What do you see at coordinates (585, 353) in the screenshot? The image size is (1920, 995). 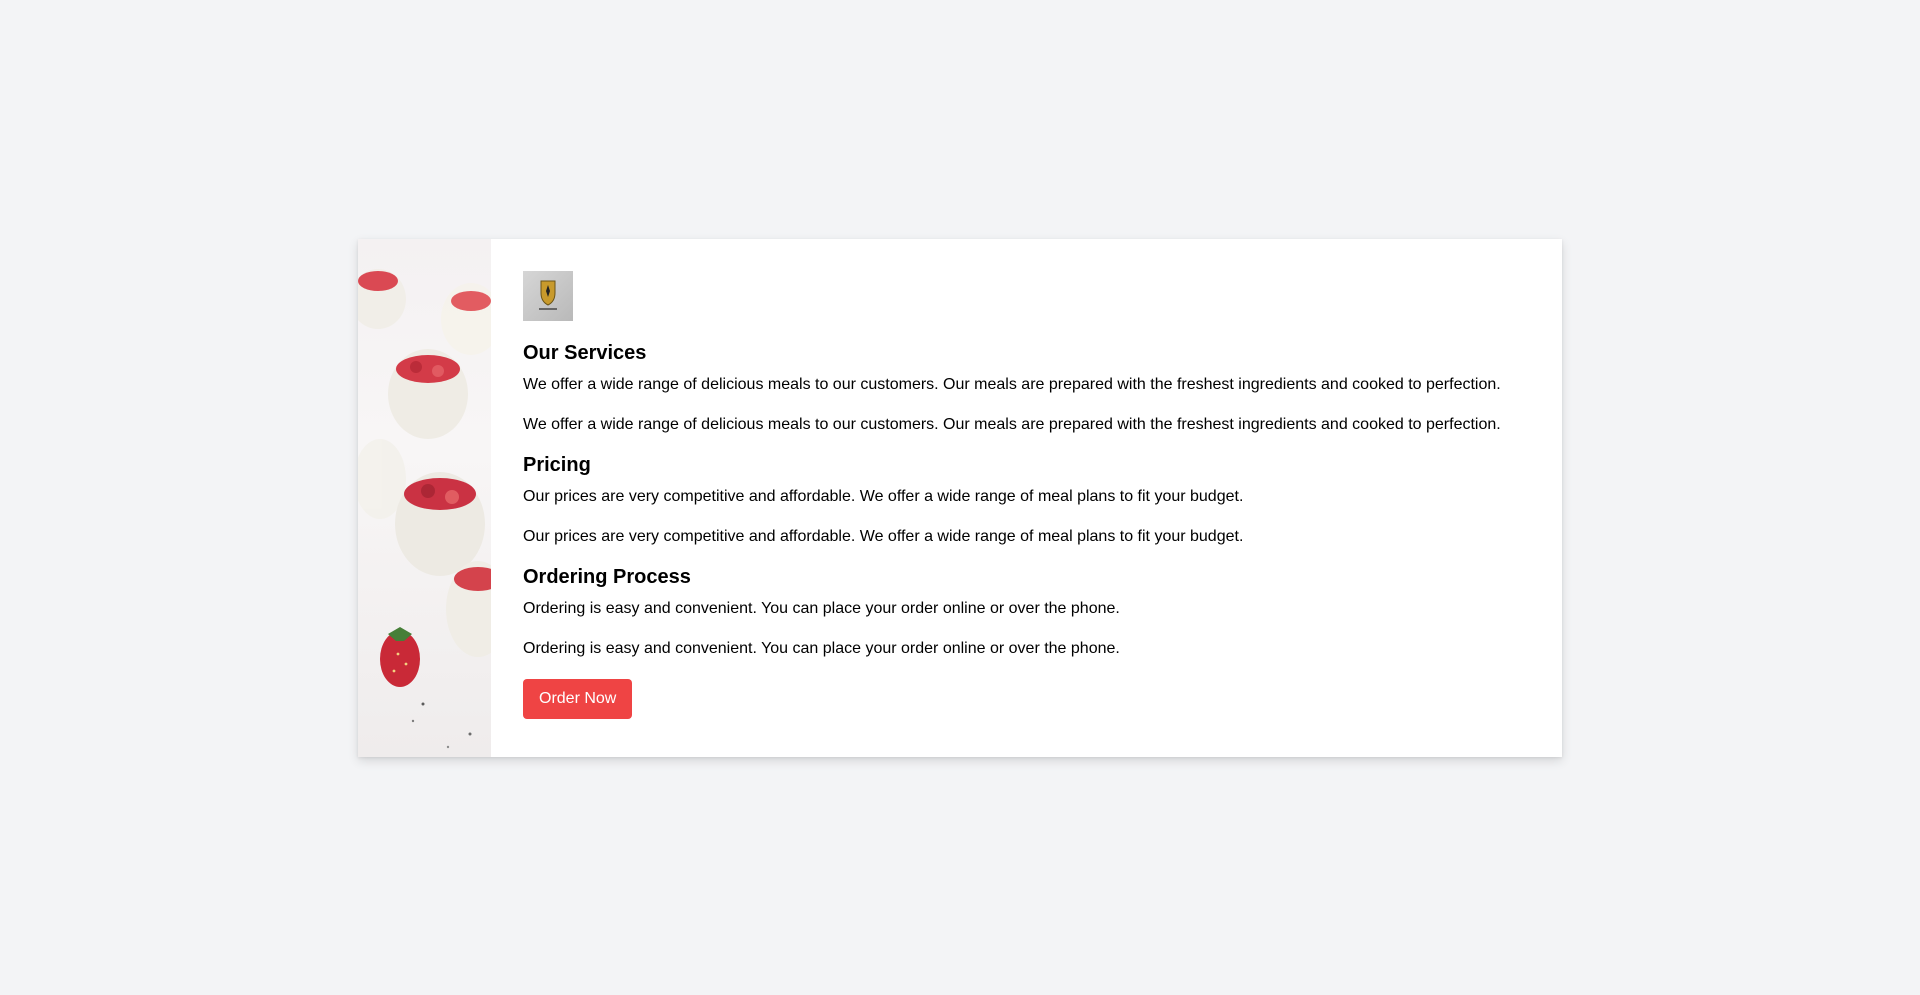 I see `section-title-services: Our Services` at bounding box center [585, 353].